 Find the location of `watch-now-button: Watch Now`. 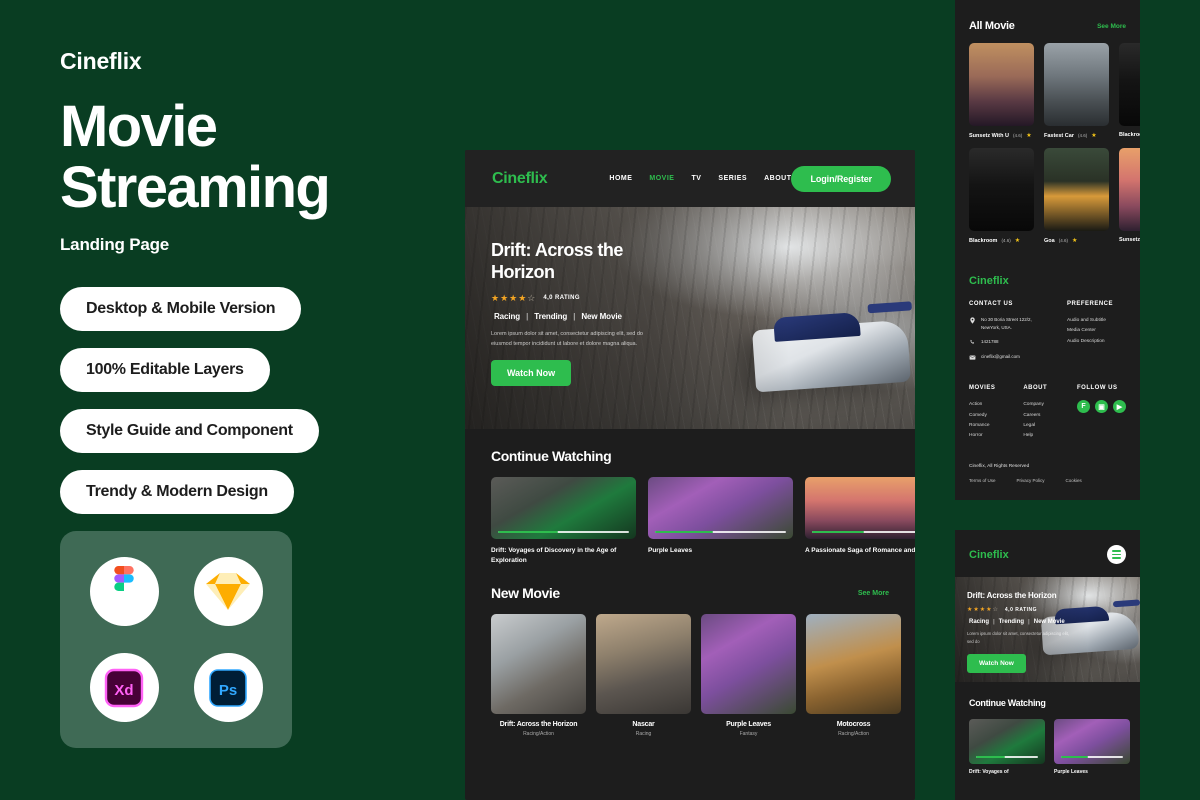

watch-now-button: Watch Now is located at coordinates (531, 373).